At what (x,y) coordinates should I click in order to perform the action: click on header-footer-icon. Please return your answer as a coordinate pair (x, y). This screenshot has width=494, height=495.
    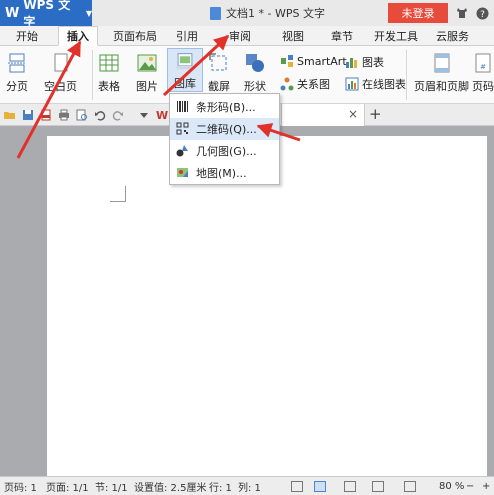
    Looking at the image, I should click on (441, 63).